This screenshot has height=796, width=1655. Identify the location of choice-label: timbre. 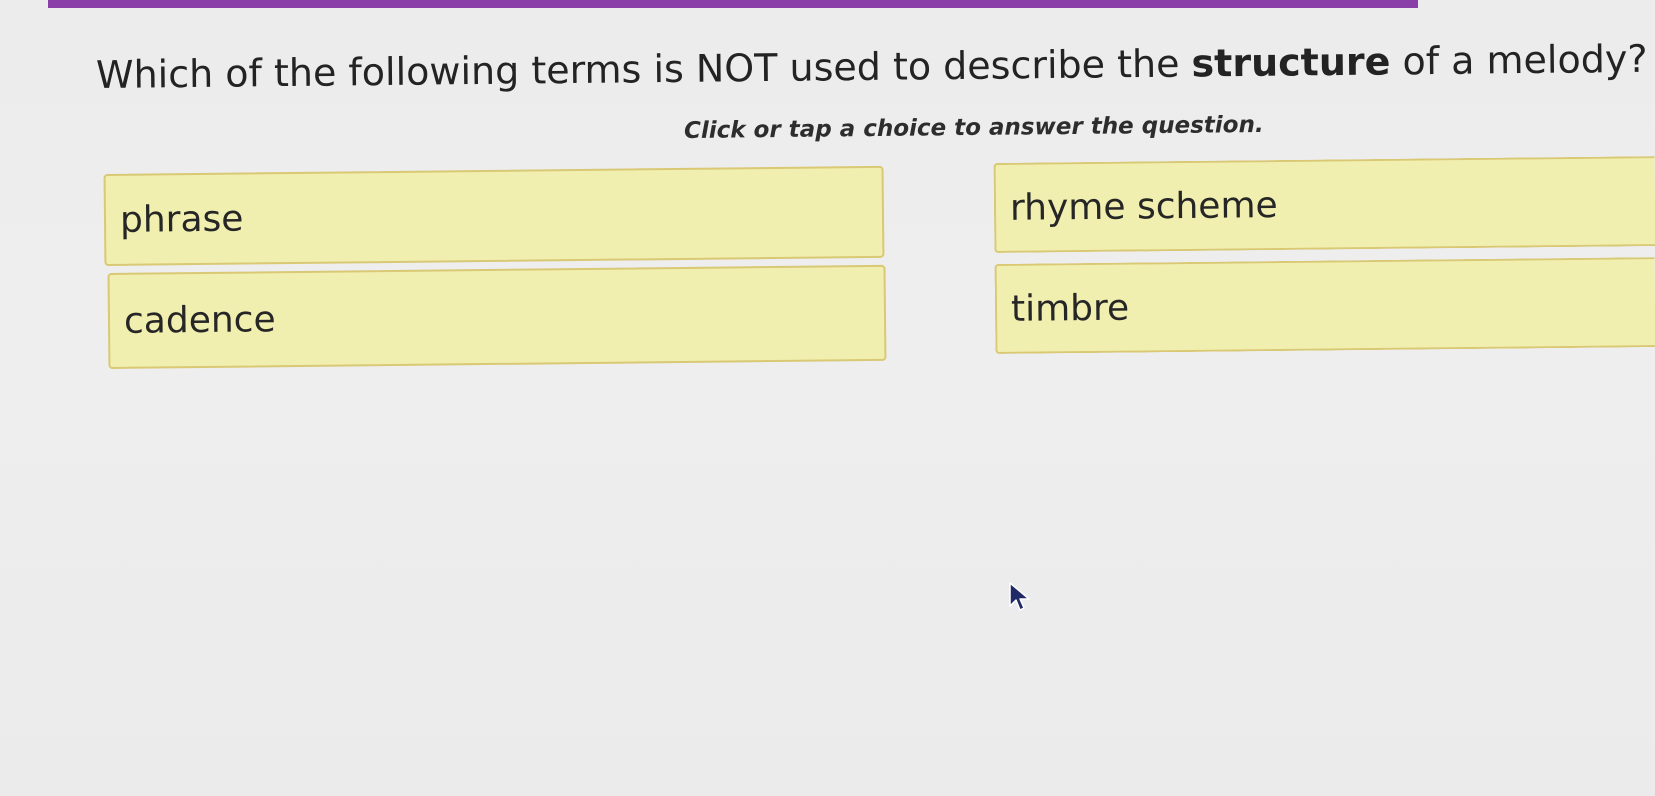
(1070, 308).